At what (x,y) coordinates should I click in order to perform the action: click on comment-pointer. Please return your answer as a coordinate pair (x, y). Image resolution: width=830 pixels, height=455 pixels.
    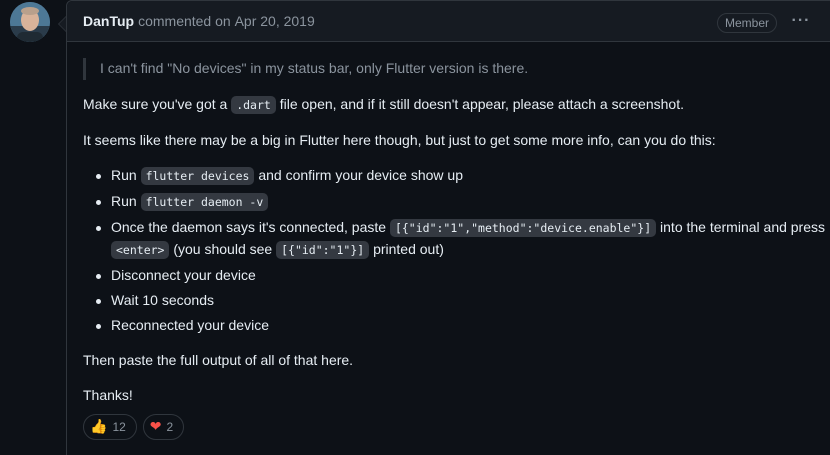
    Looking at the image, I should click on (62, 24).